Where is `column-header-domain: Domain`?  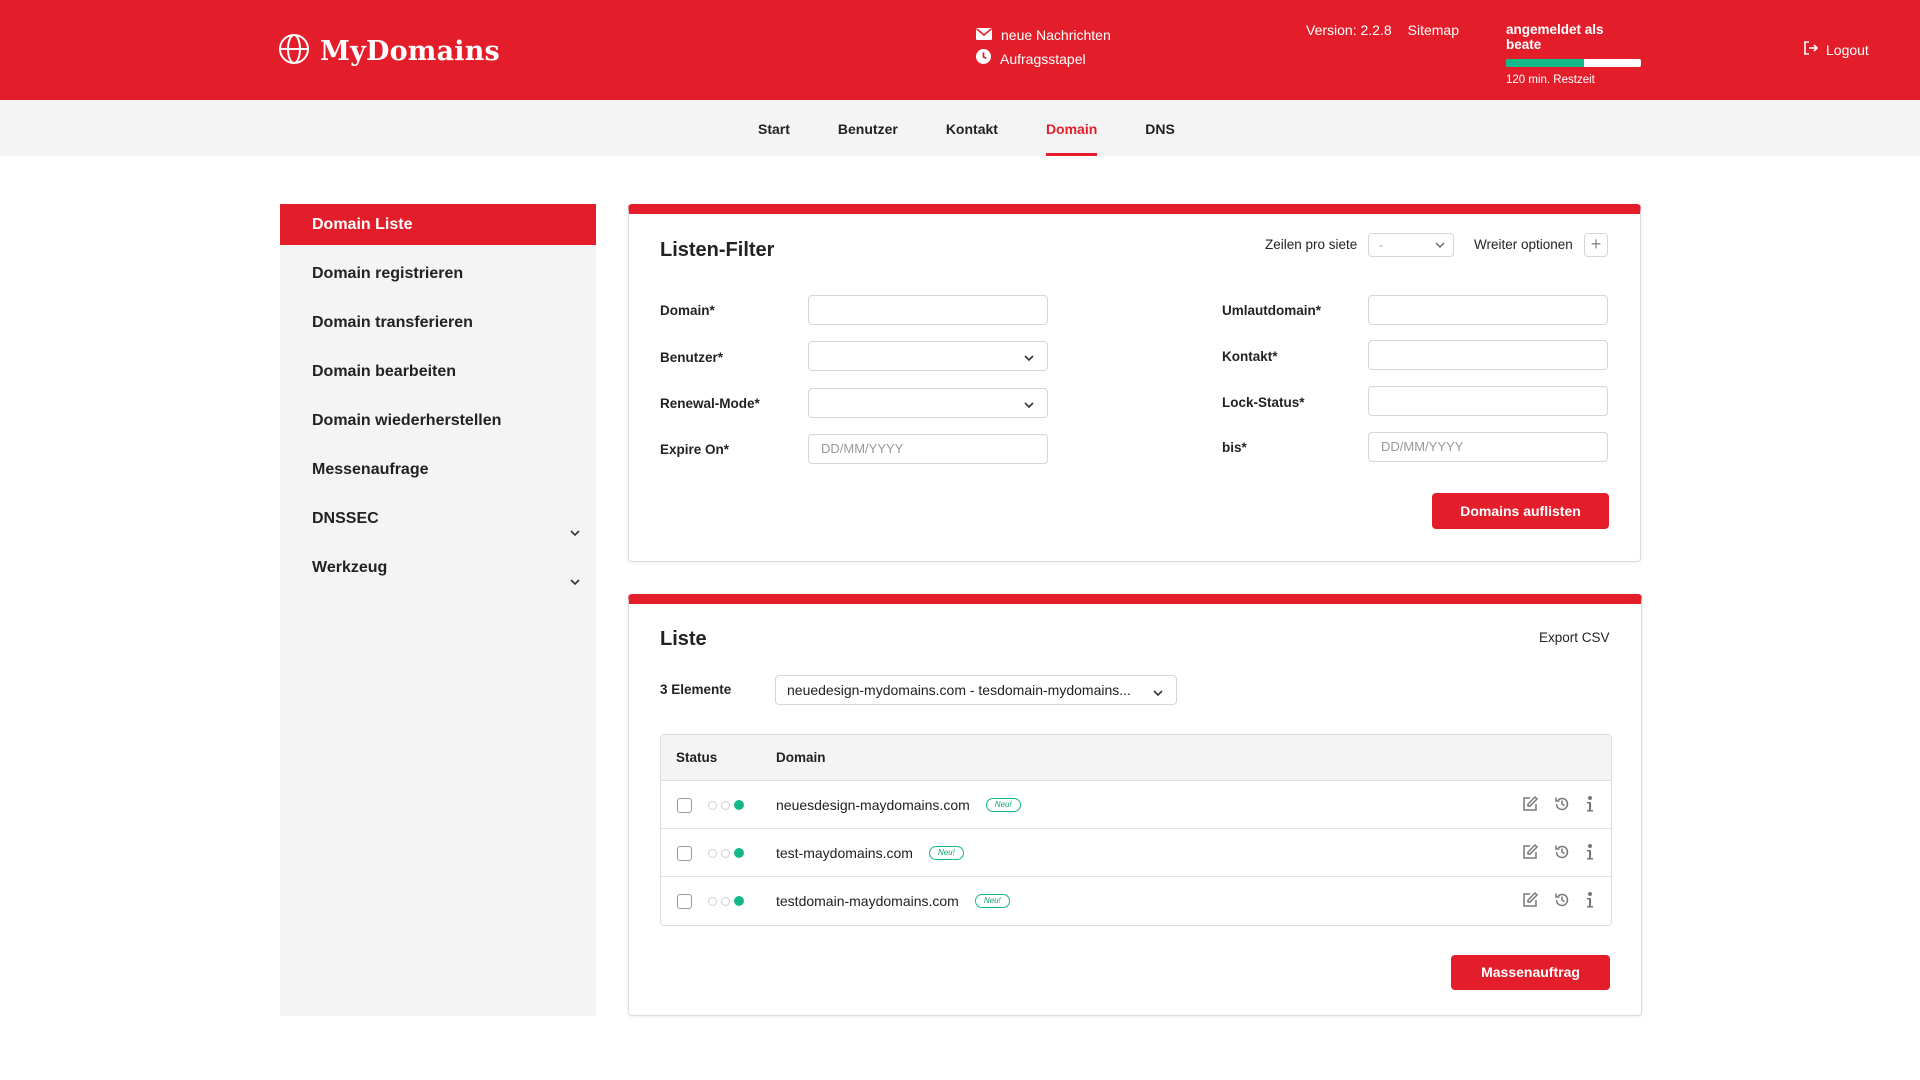
column-header-domain: Domain is located at coordinates (801, 757).